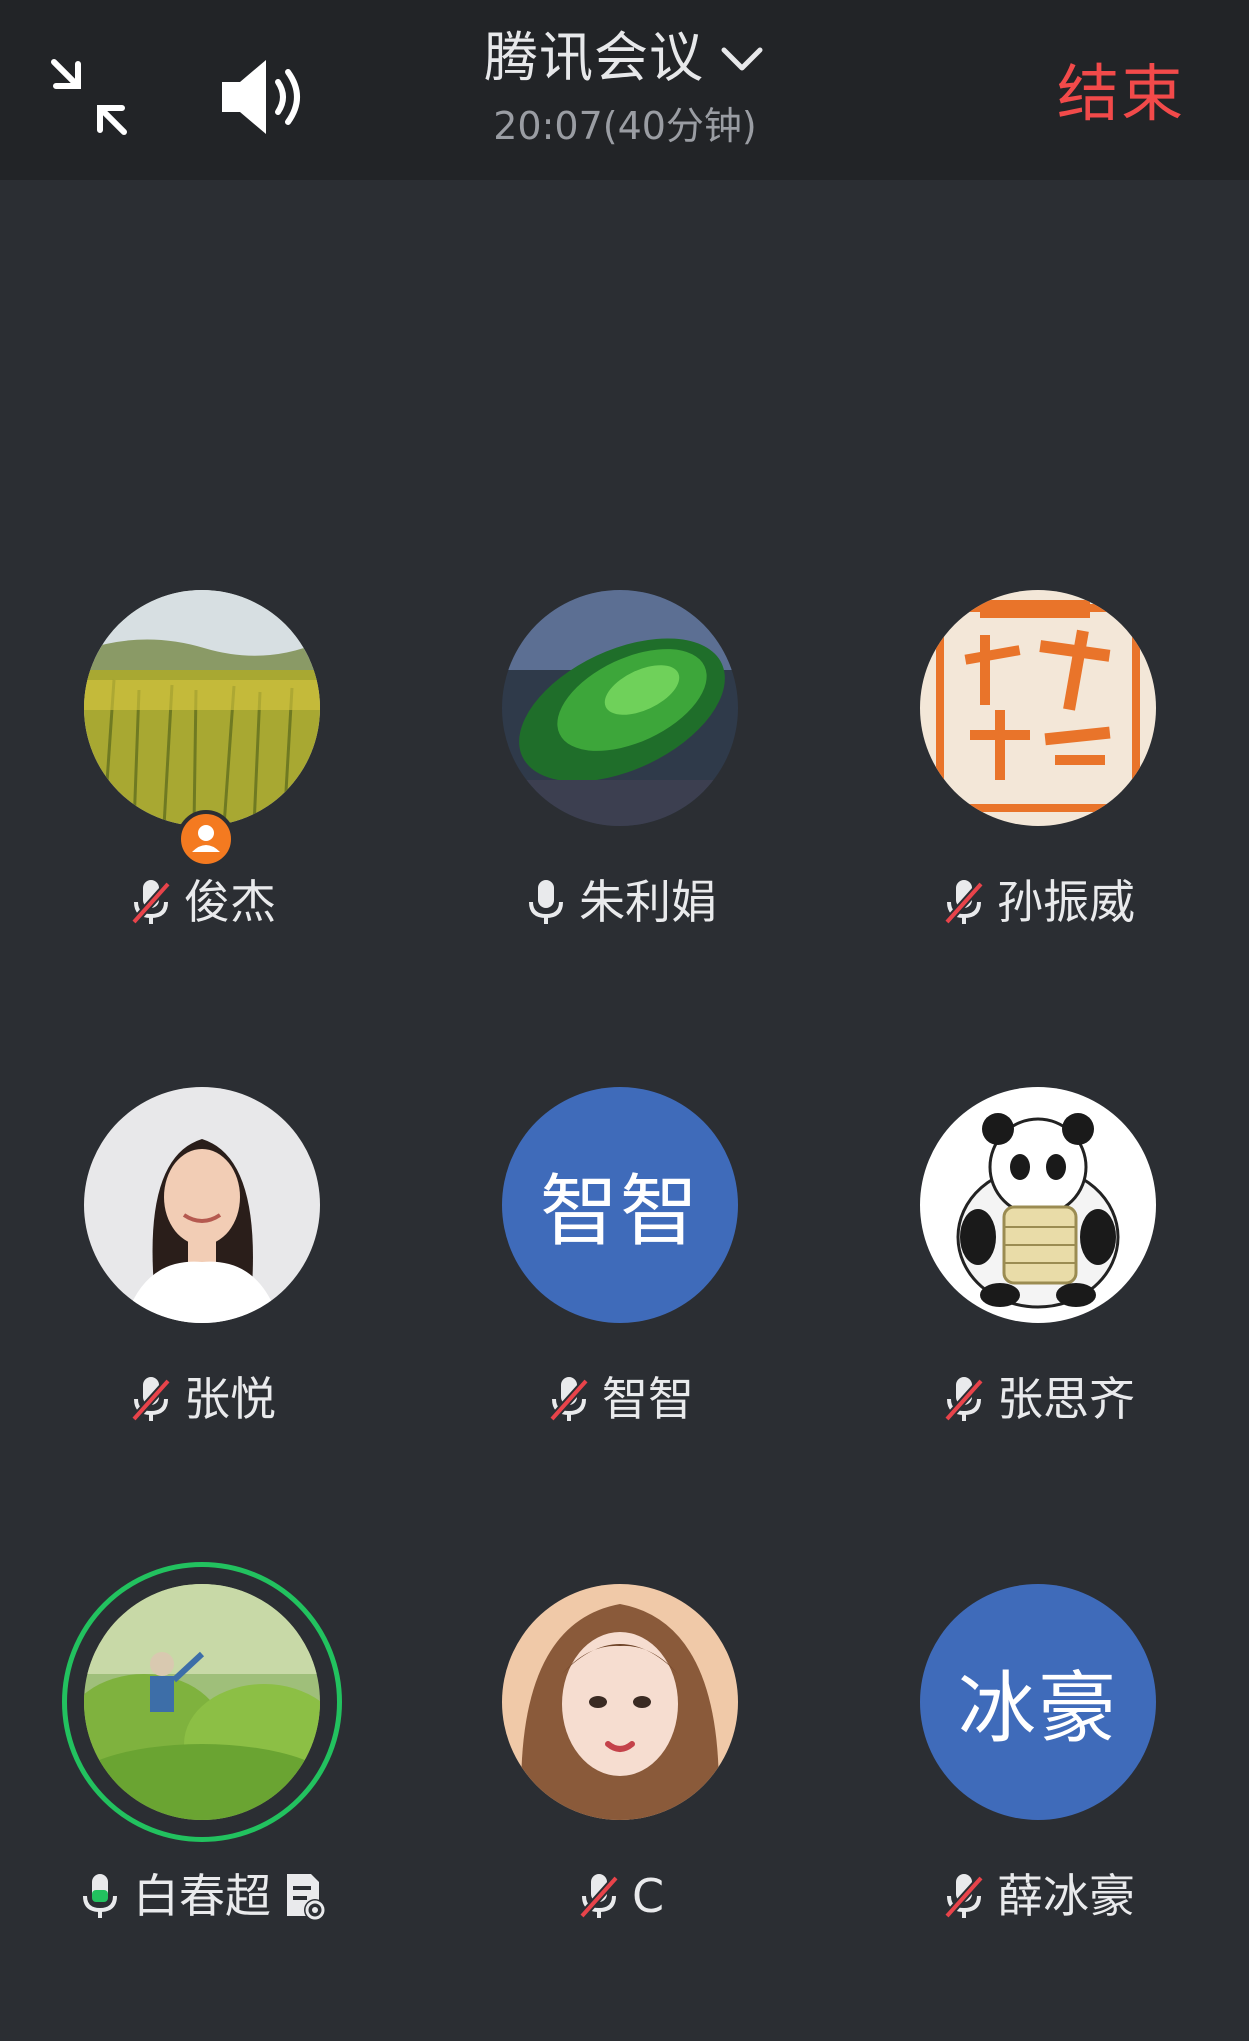  I want to click on name-row: 孙振威, so click(1038, 902).